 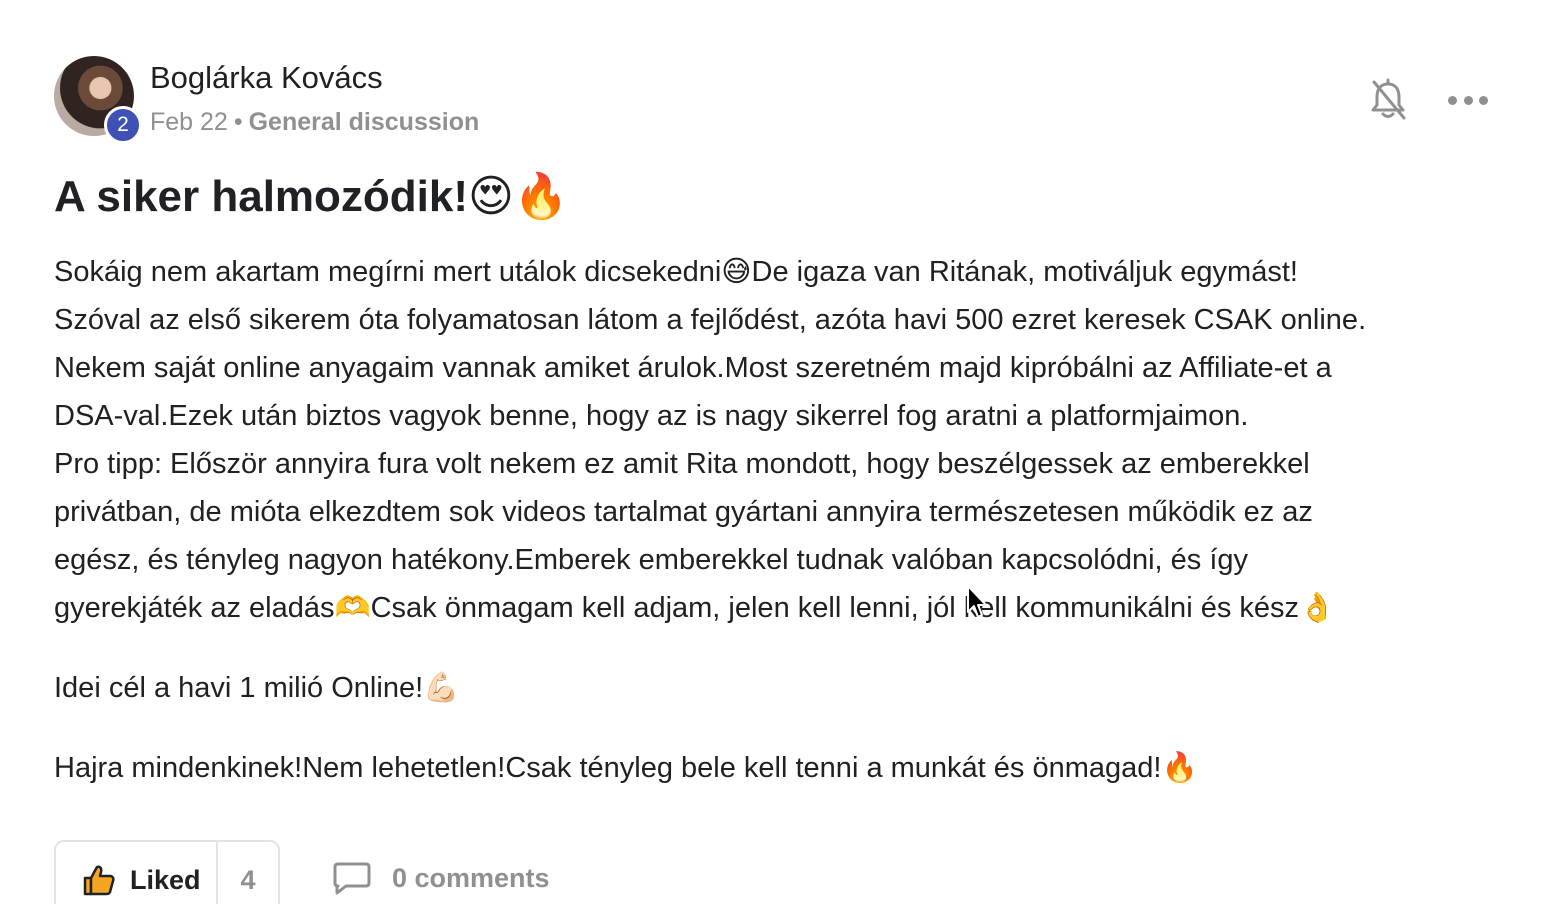 I want to click on reaction-box: Liked 4, so click(x=167, y=872).